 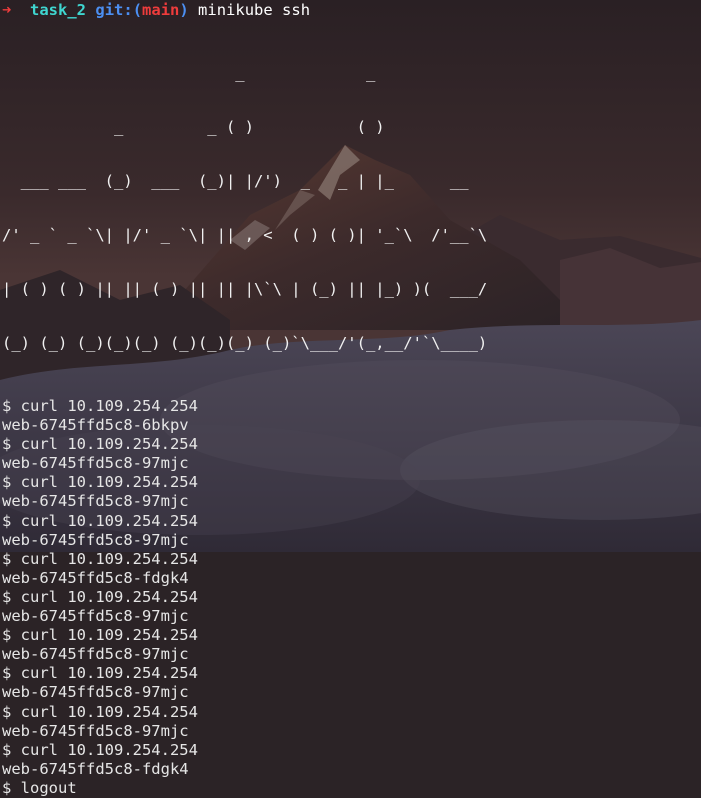 What do you see at coordinates (254, 10) in the screenshot?
I see `entered-command: minikube ssh` at bounding box center [254, 10].